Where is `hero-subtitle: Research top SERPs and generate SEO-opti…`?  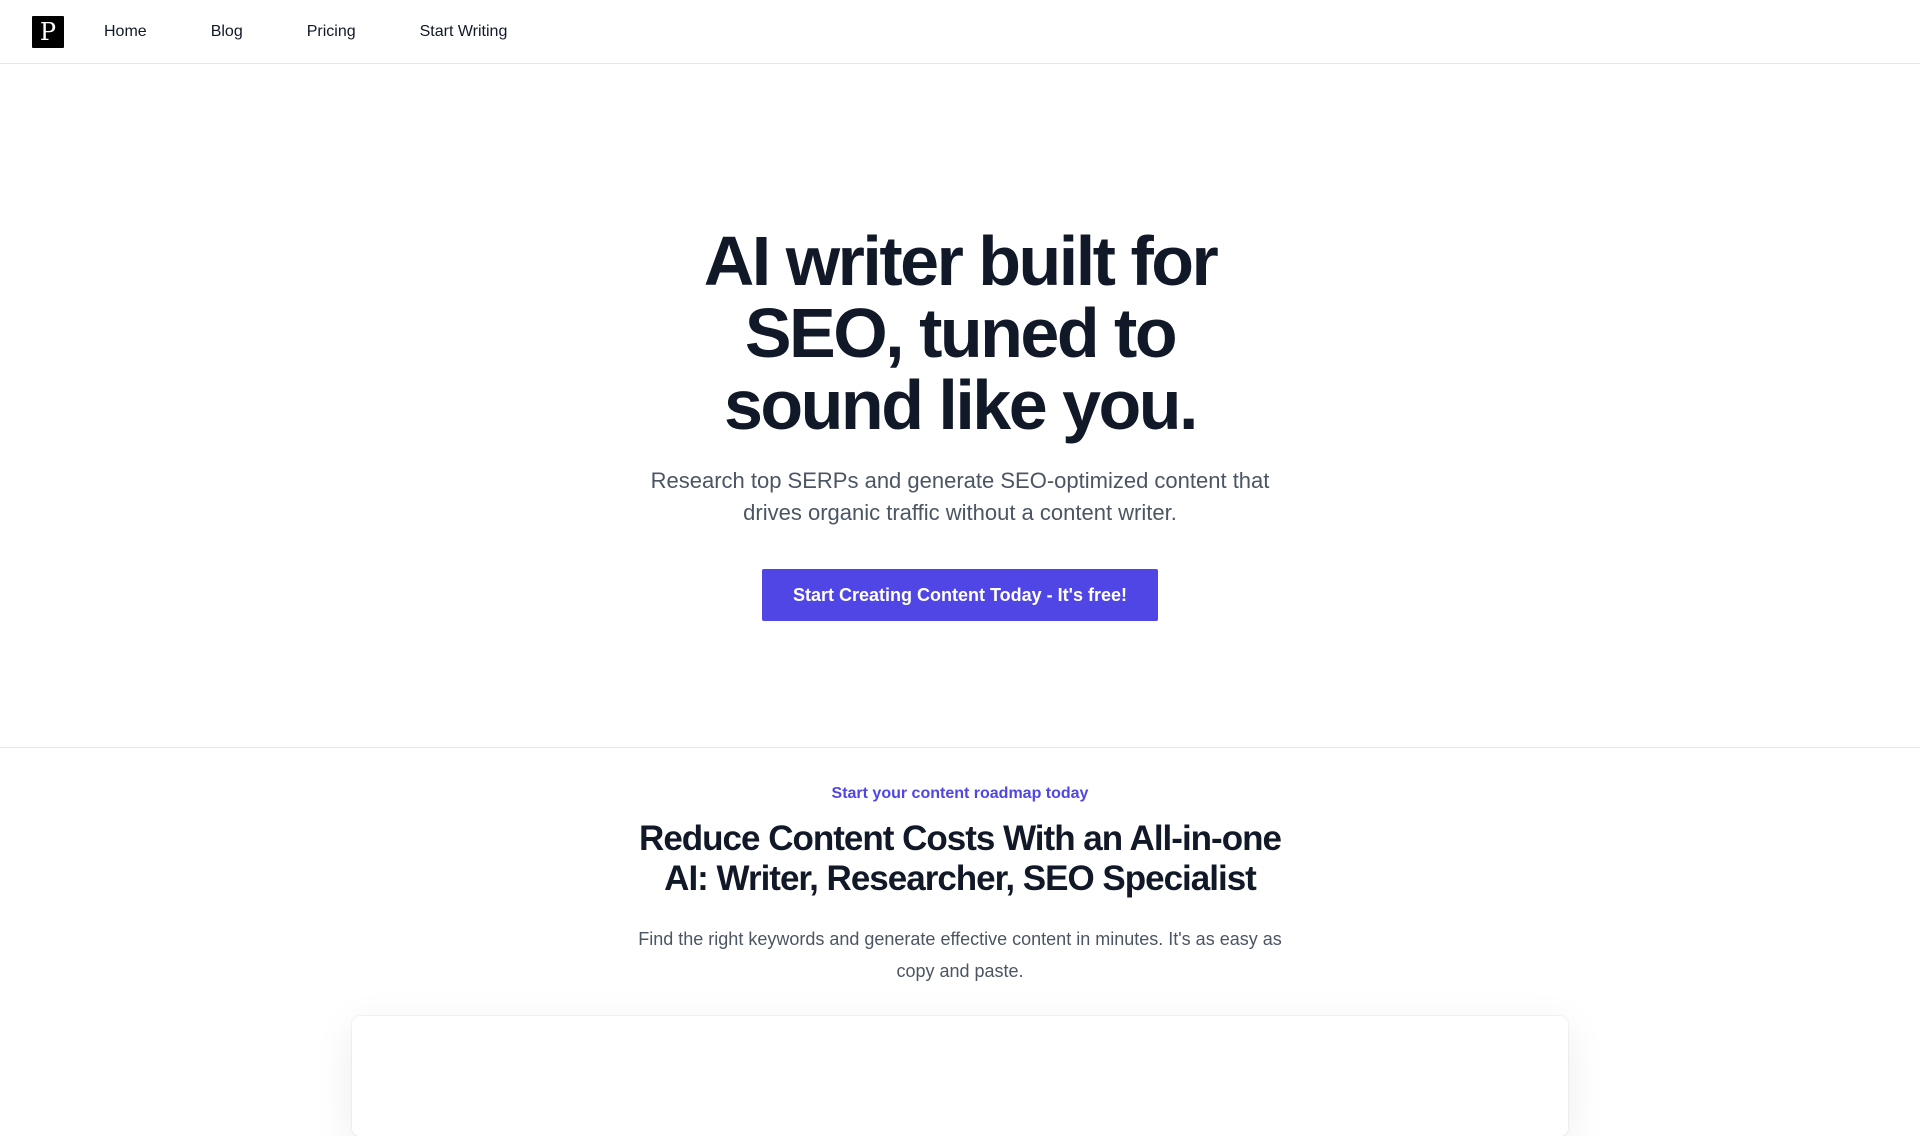
hero-subtitle: Research top SERPs and generate SEO-opti… is located at coordinates (960, 496).